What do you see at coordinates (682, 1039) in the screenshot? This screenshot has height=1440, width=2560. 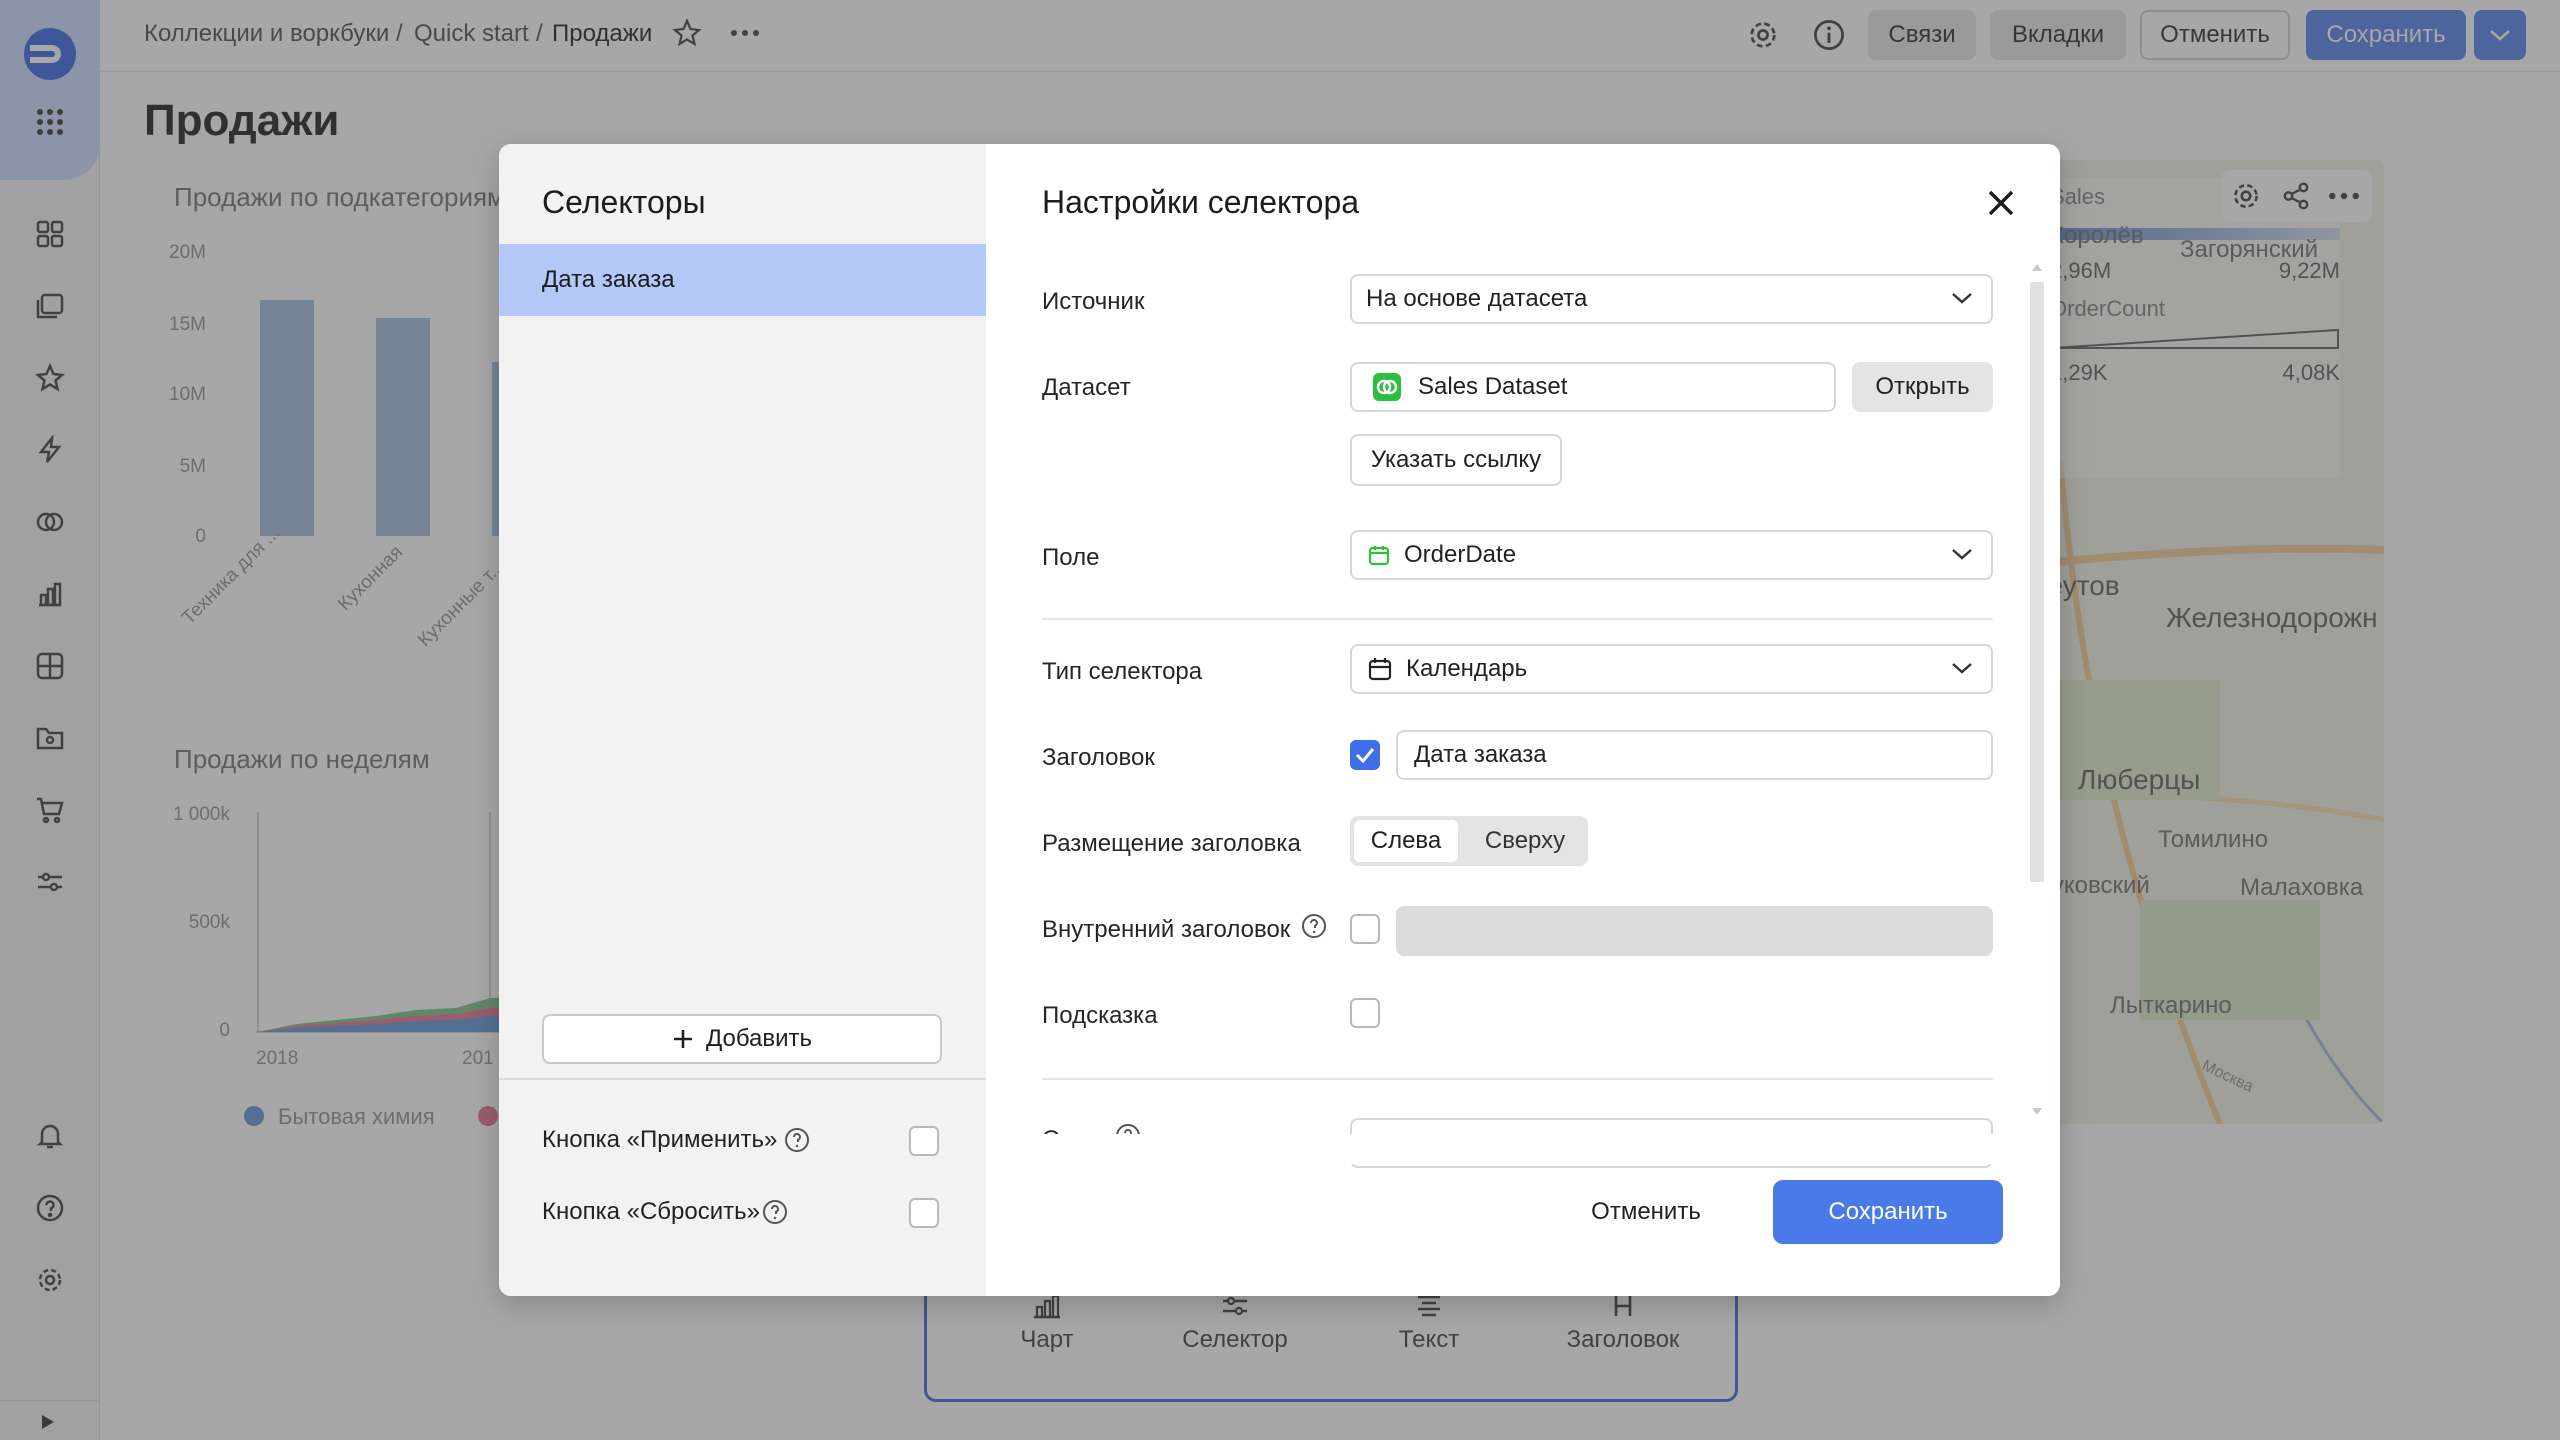 I see `plus-icon` at bounding box center [682, 1039].